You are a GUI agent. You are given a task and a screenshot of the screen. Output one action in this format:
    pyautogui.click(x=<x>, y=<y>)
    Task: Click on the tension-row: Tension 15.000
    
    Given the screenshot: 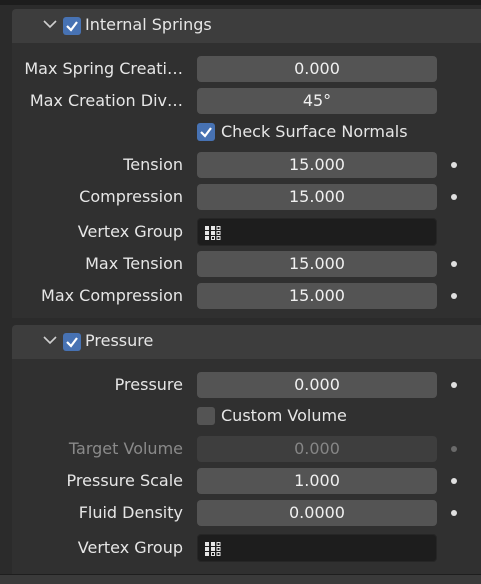 What is the action you would take?
    pyautogui.click(x=240, y=165)
    